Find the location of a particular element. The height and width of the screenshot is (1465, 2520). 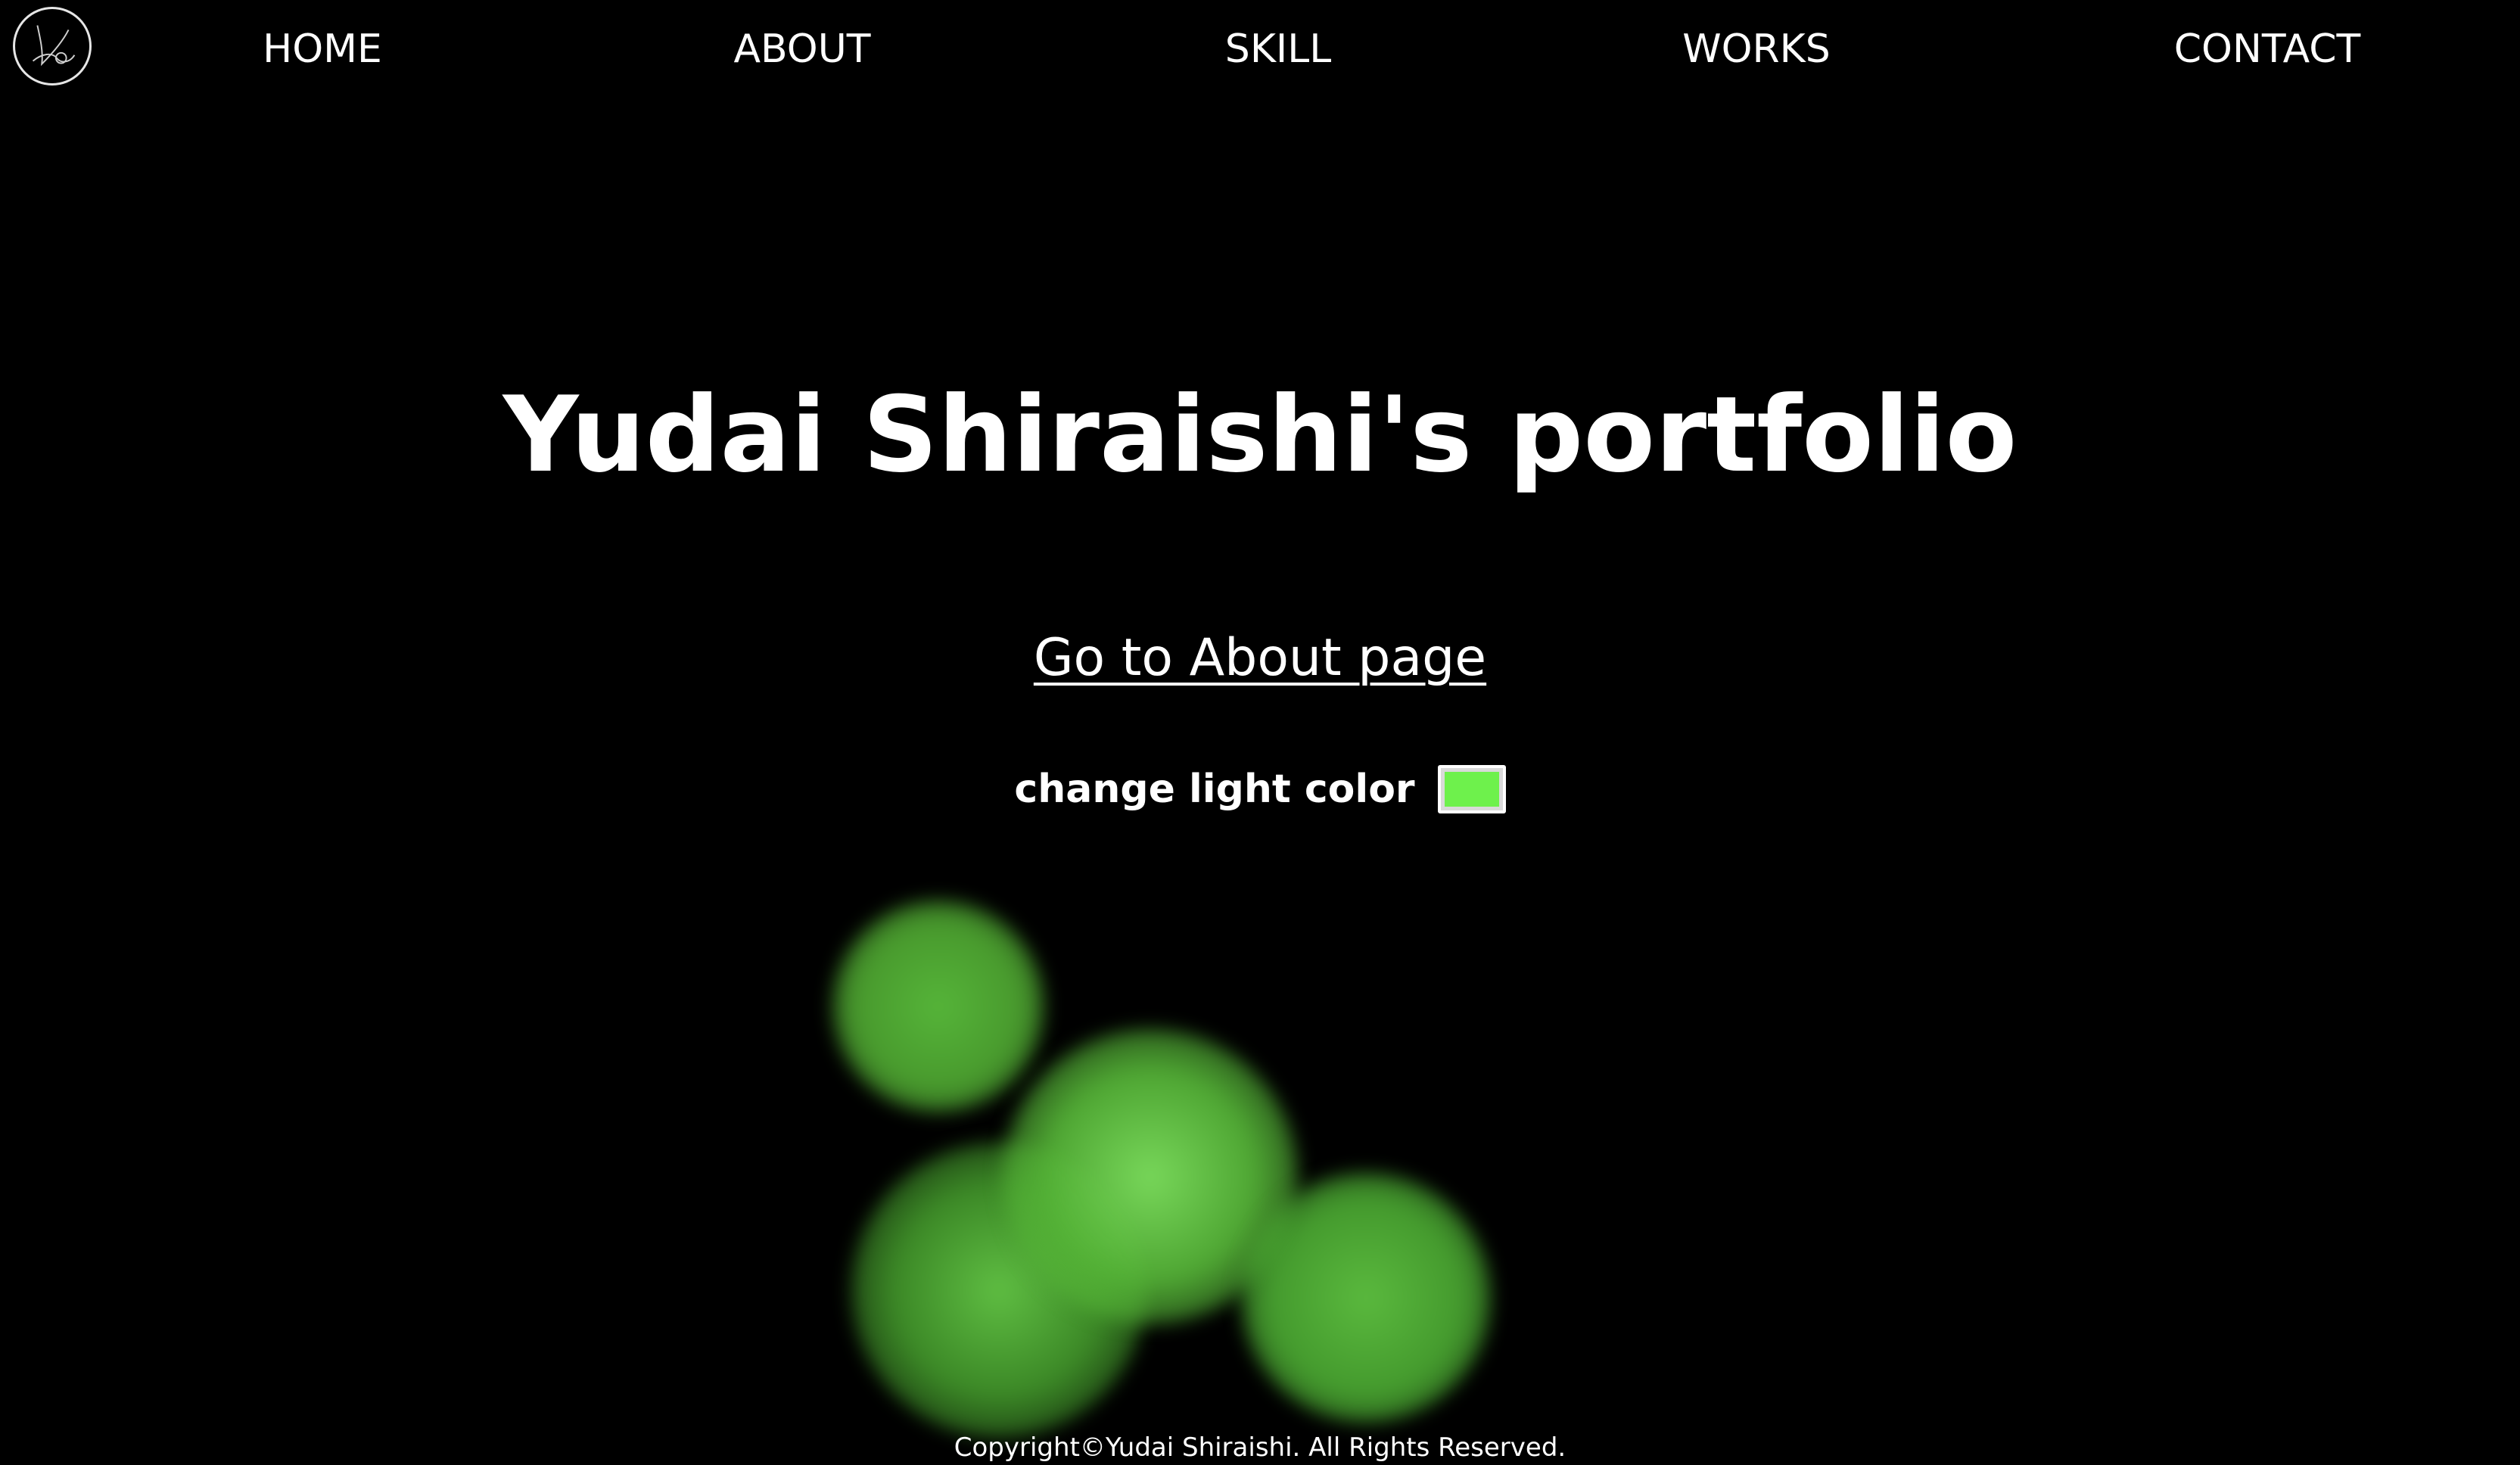

nav-skill: SKILL is located at coordinates (1278, 50).